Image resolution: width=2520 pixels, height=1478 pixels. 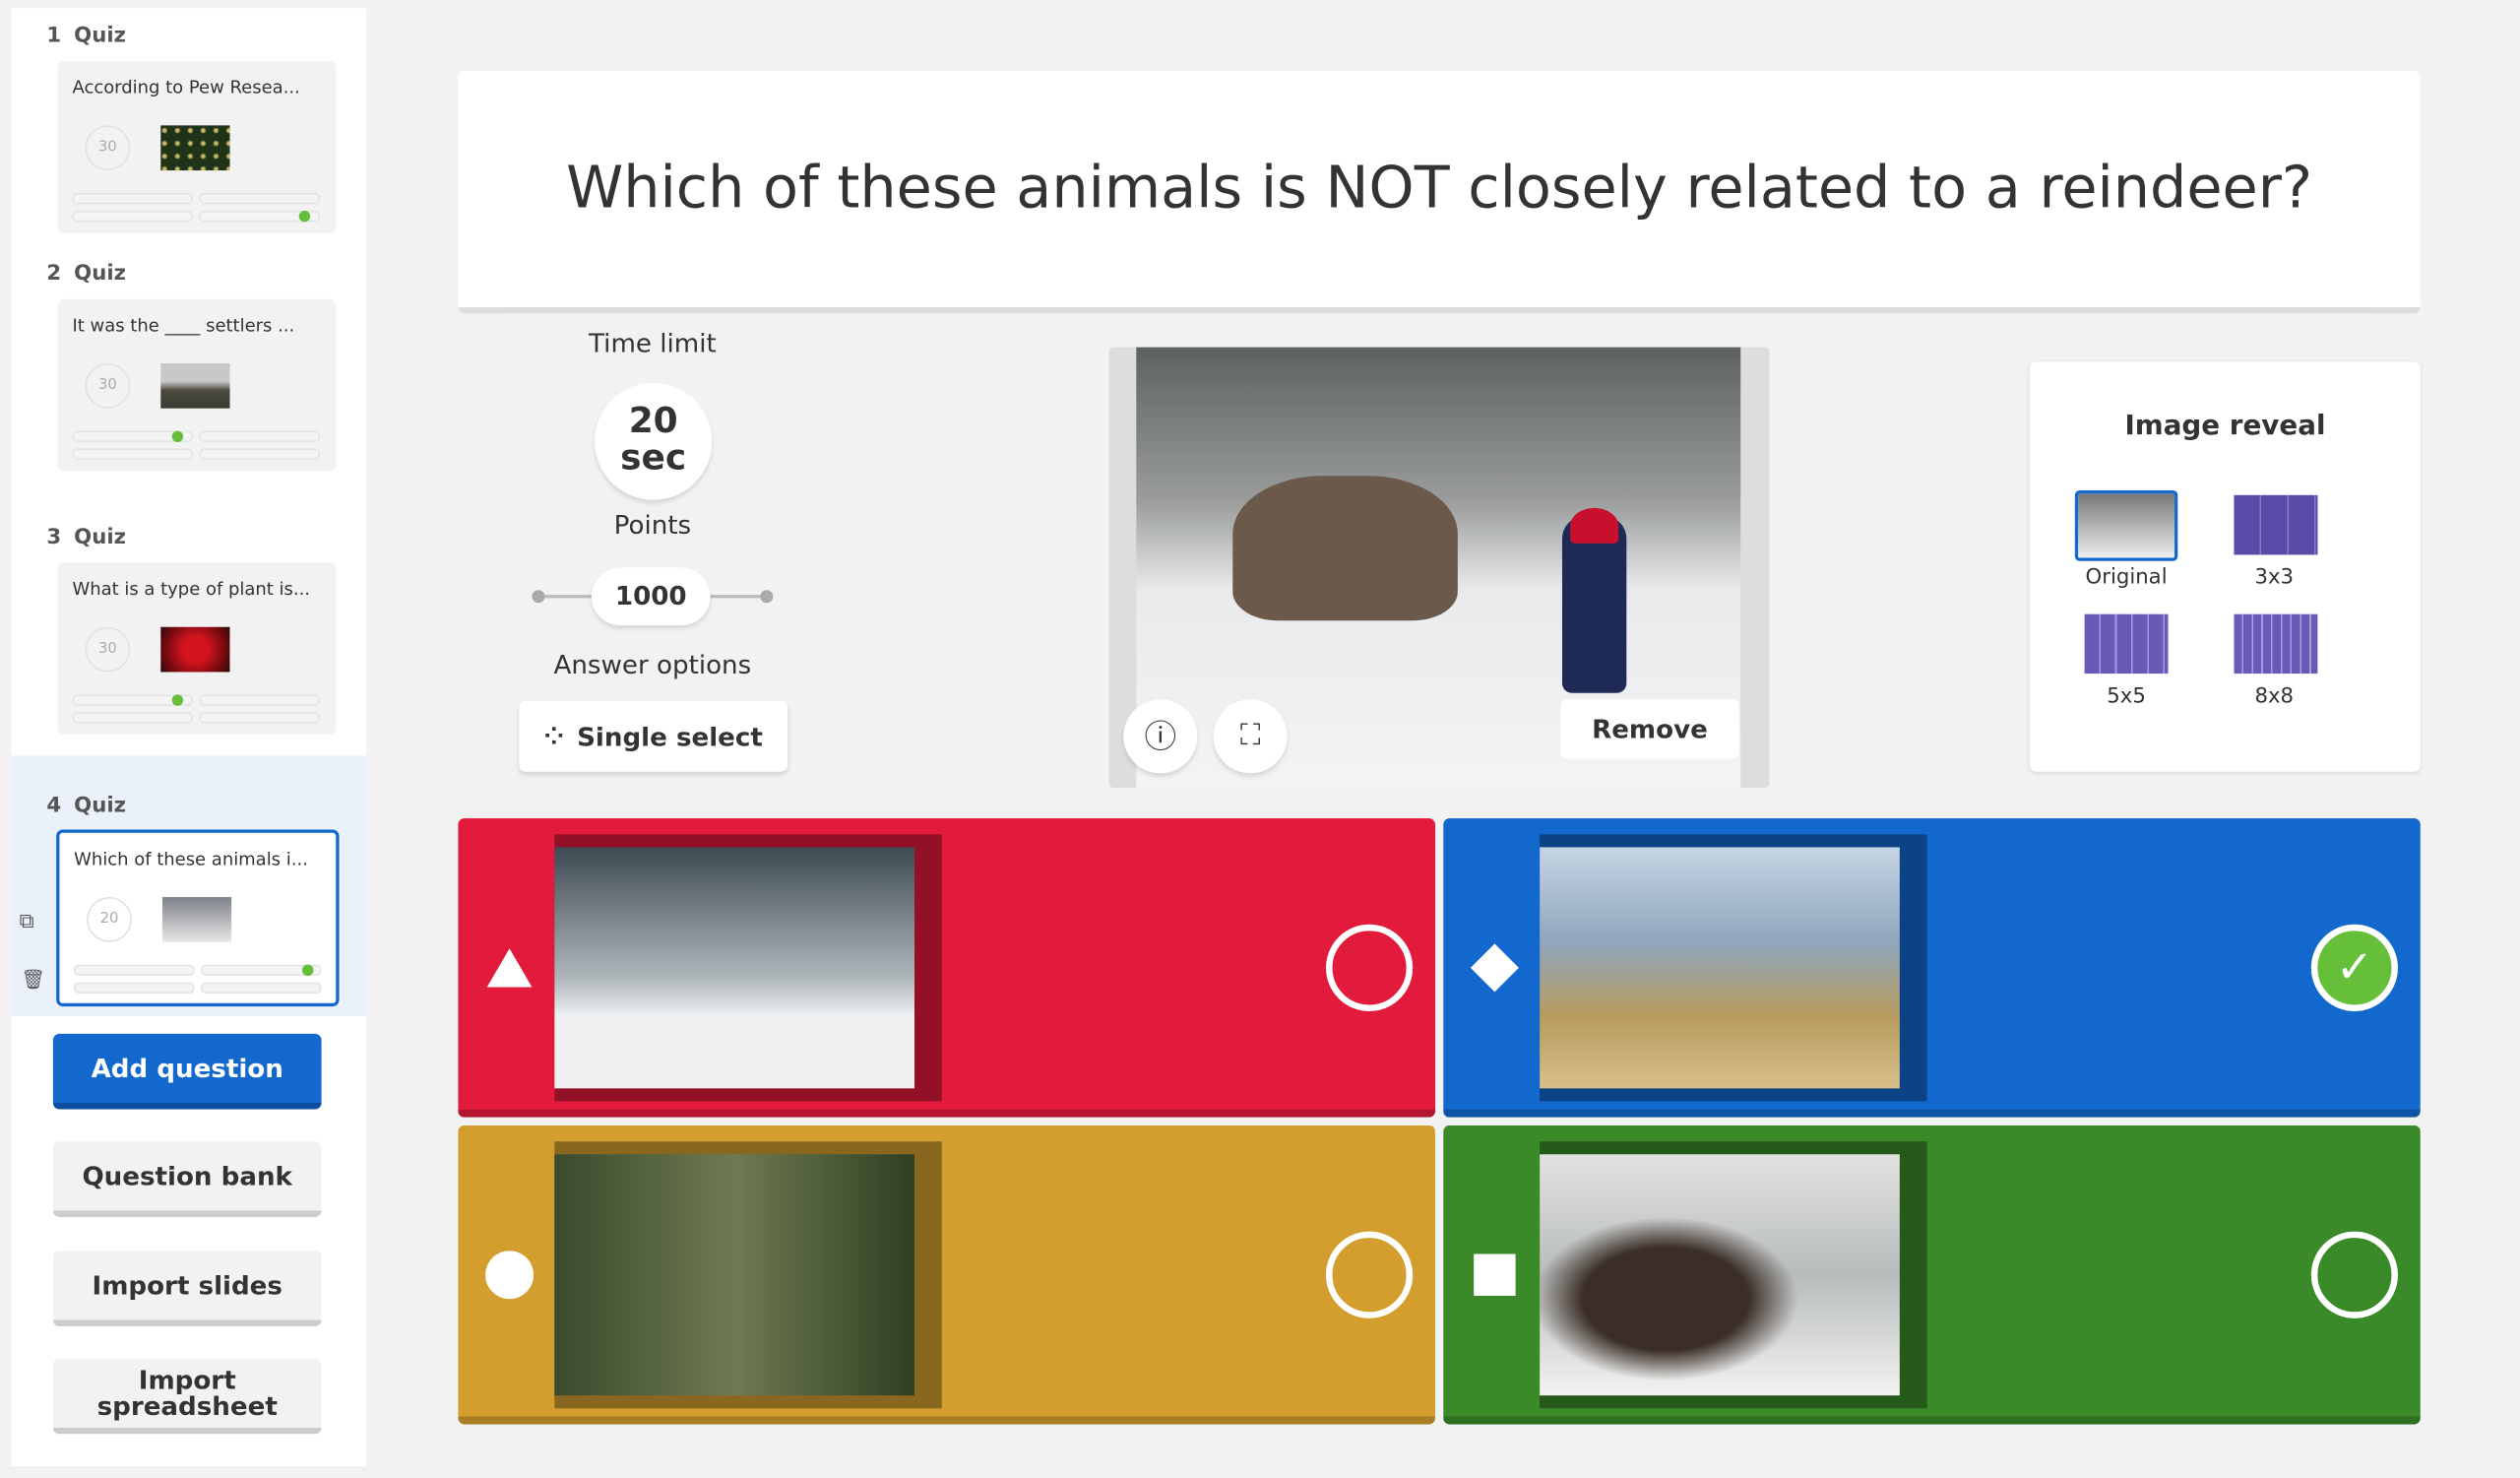 I want to click on child-hat-shape, so click(x=1594, y=525).